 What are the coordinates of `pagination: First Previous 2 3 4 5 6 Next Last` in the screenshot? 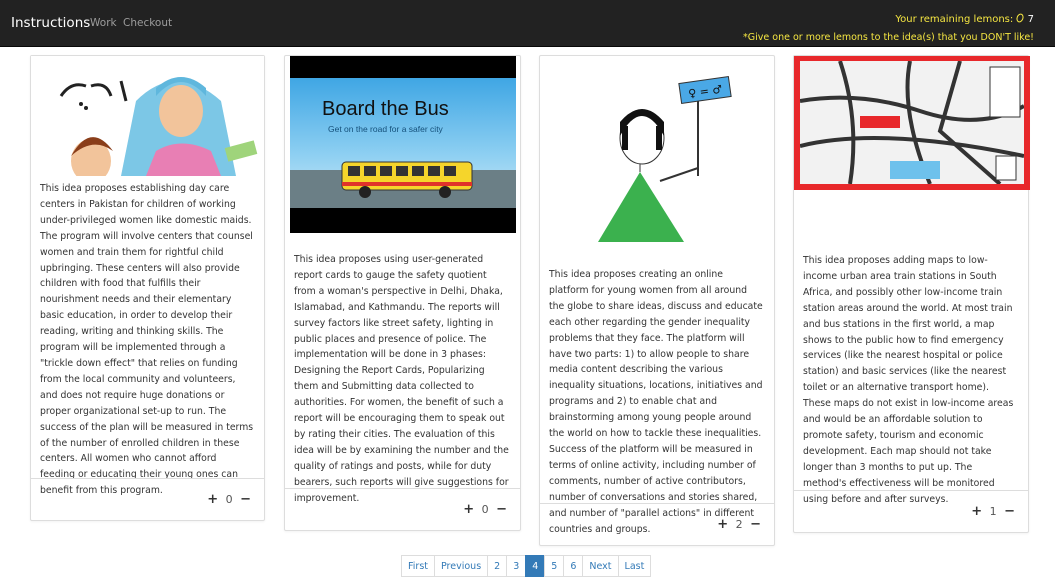 It's located at (526, 566).